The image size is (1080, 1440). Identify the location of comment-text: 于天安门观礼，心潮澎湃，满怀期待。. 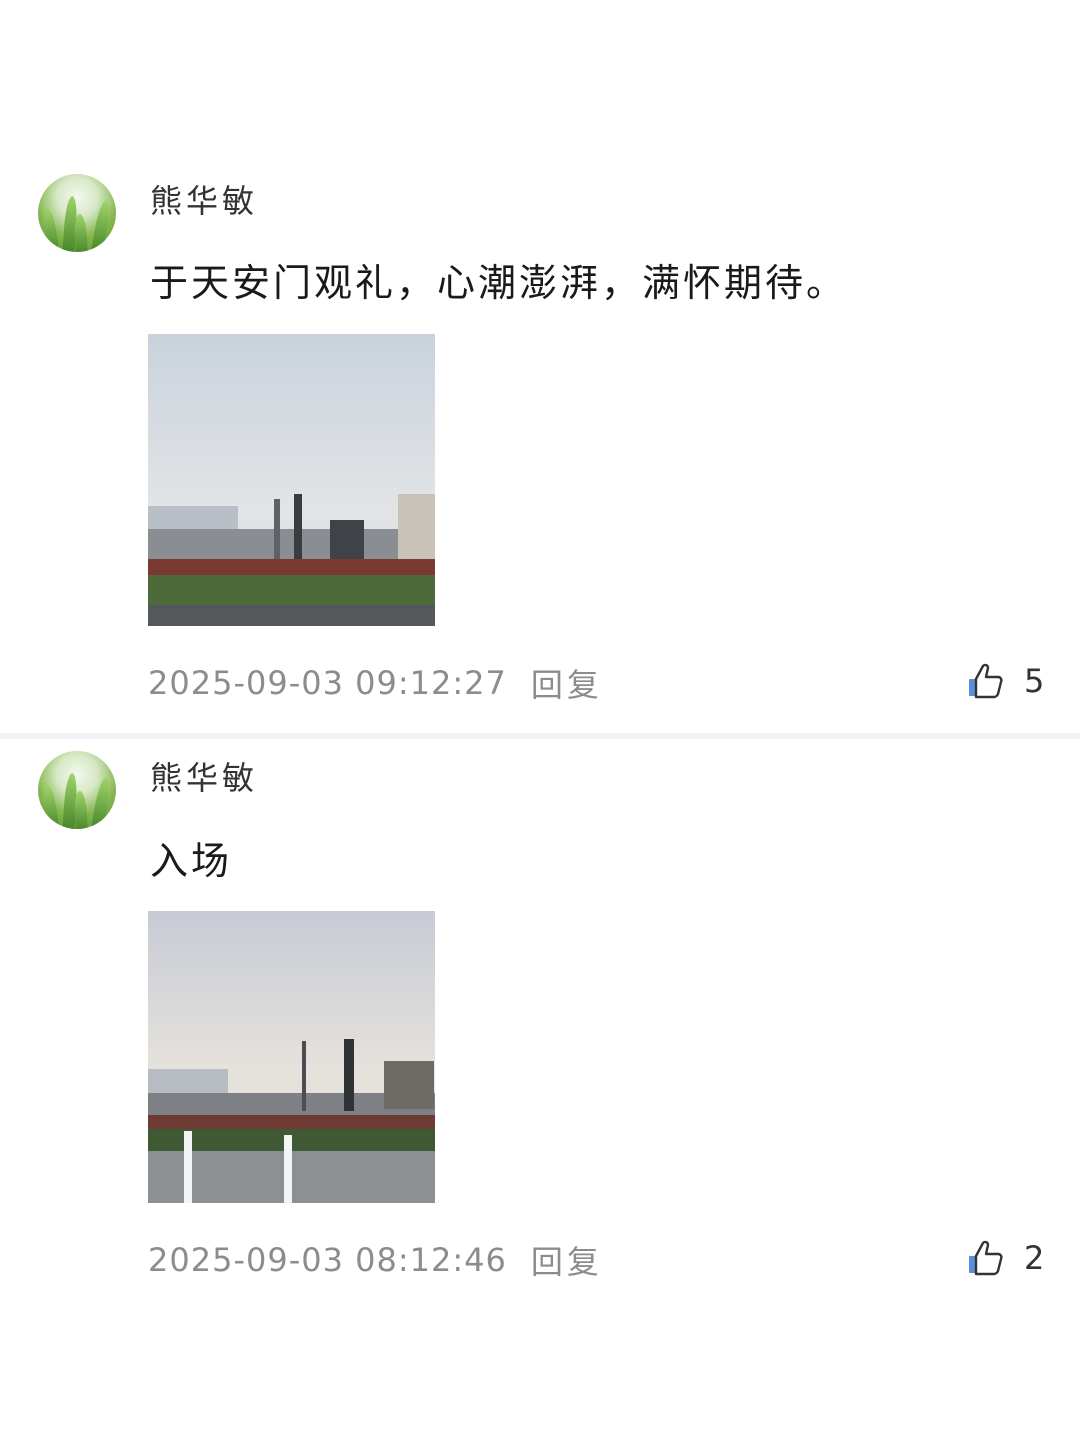
(499, 283).